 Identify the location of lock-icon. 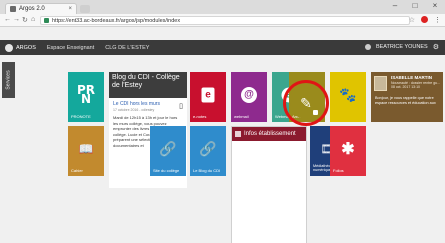
(46, 20).